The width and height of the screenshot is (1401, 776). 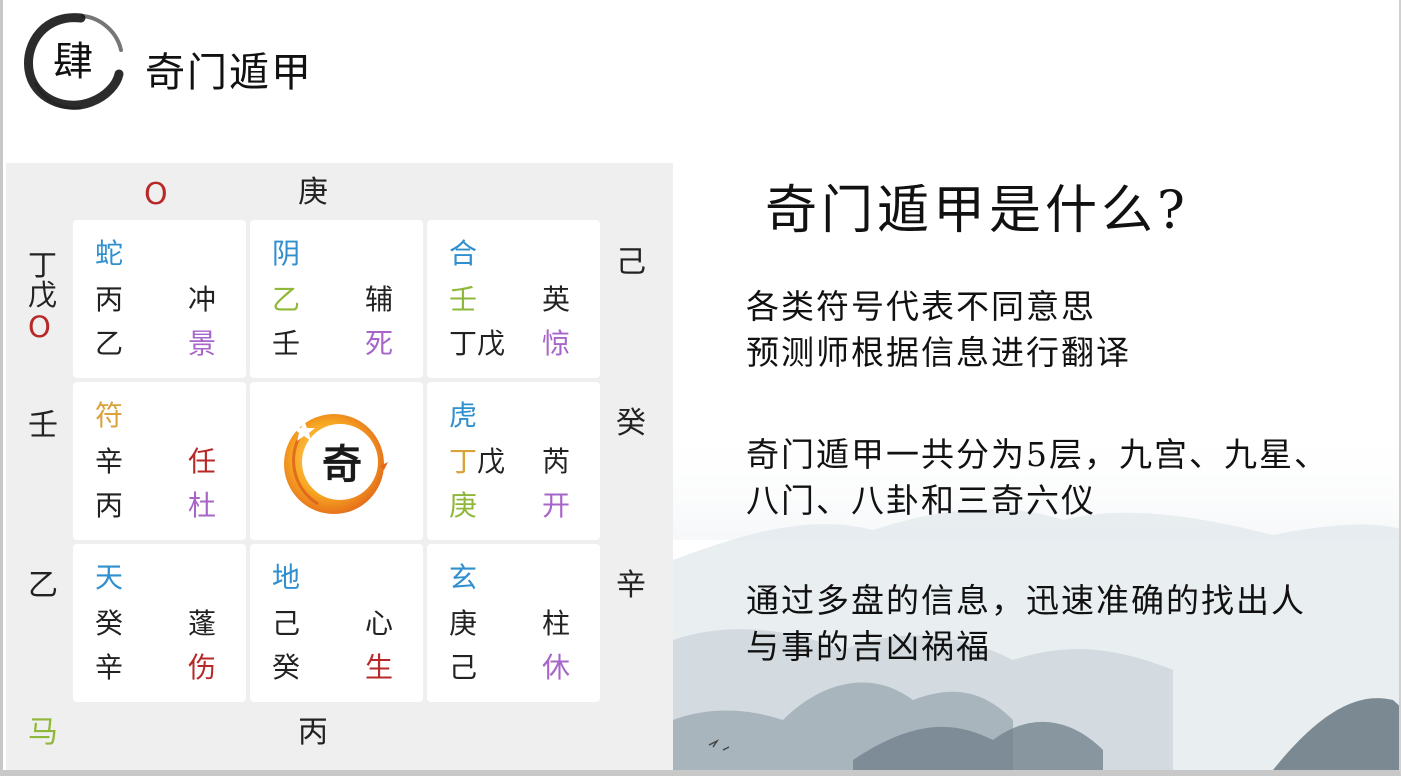 What do you see at coordinates (109, 667) in the screenshot?
I see `palace-earth-stem: 辛` at bounding box center [109, 667].